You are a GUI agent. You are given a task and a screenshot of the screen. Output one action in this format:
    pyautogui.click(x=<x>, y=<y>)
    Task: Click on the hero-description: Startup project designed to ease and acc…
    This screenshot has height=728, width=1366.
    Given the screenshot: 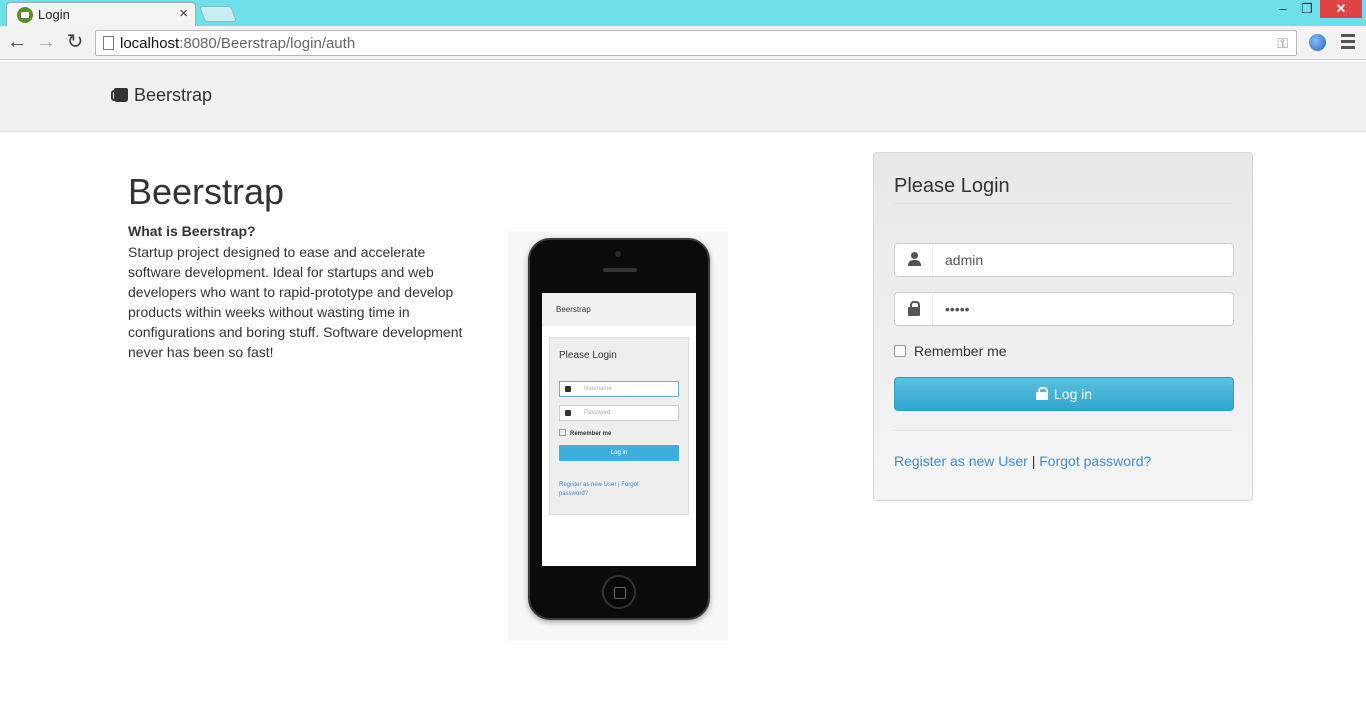 What is the action you would take?
    pyautogui.click(x=295, y=302)
    